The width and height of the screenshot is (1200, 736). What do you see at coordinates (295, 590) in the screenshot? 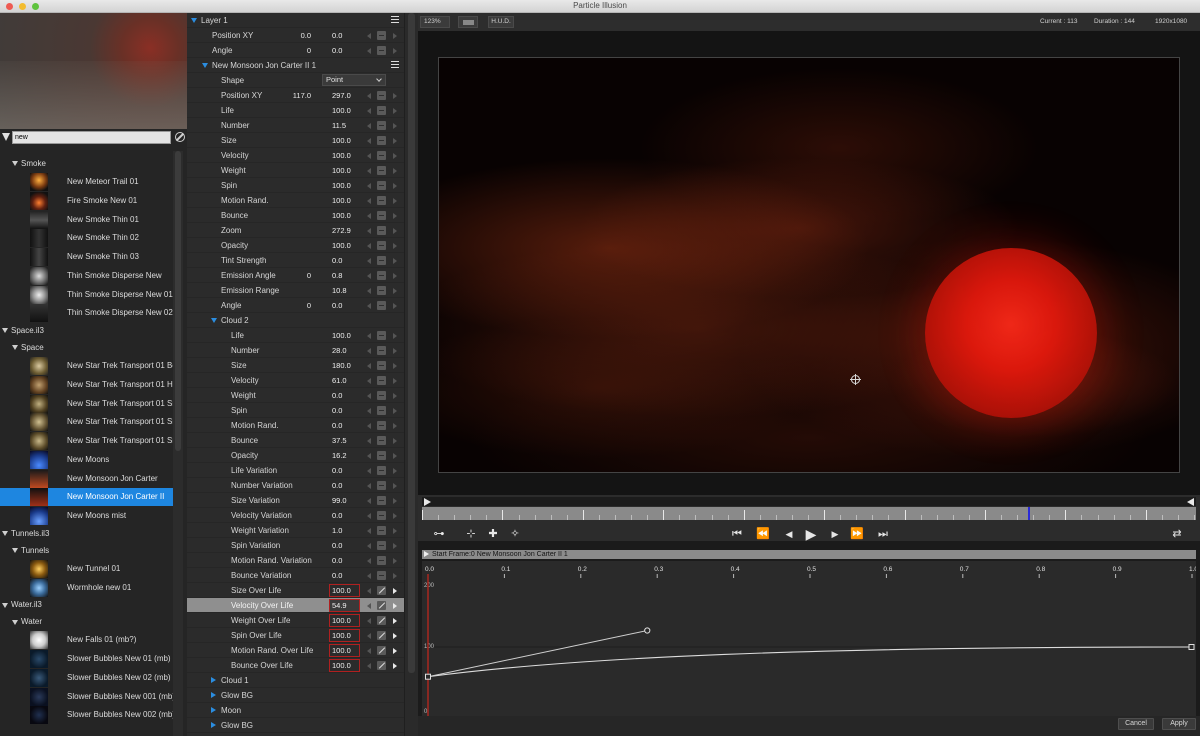
I see `property-row: Size Over Life 100.0` at bounding box center [295, 590].